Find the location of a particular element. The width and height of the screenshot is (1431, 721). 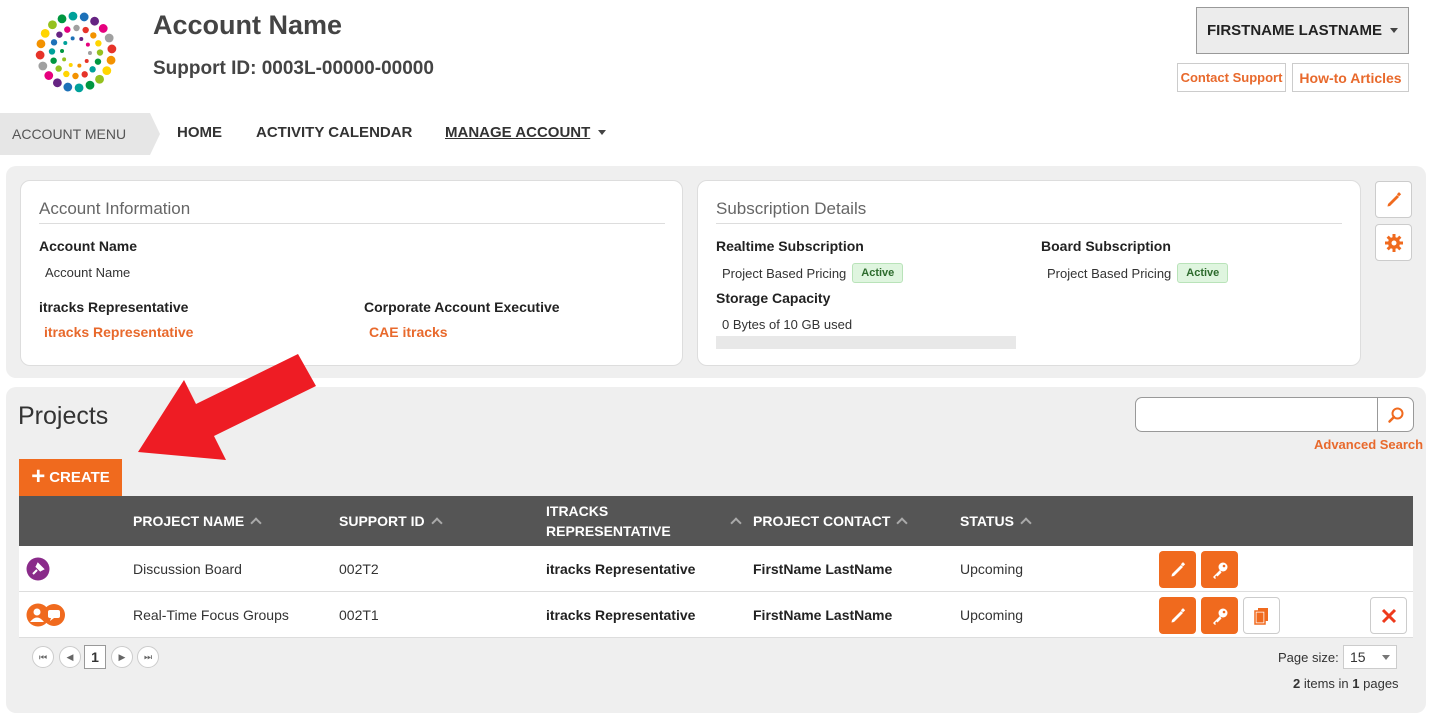

column-status: STATUS is located at coordinates (996, 521).